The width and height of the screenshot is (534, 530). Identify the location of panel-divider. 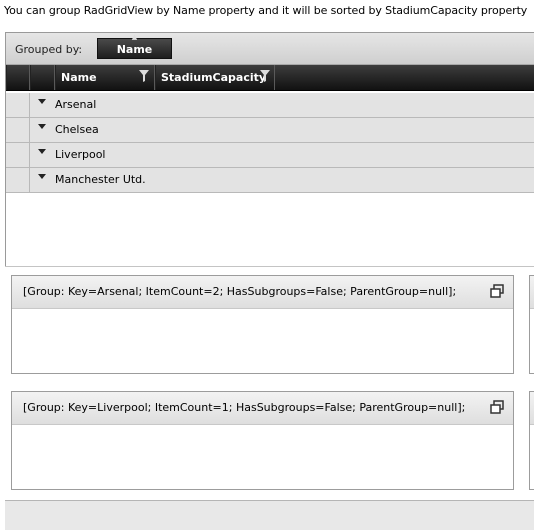
(269, 266).